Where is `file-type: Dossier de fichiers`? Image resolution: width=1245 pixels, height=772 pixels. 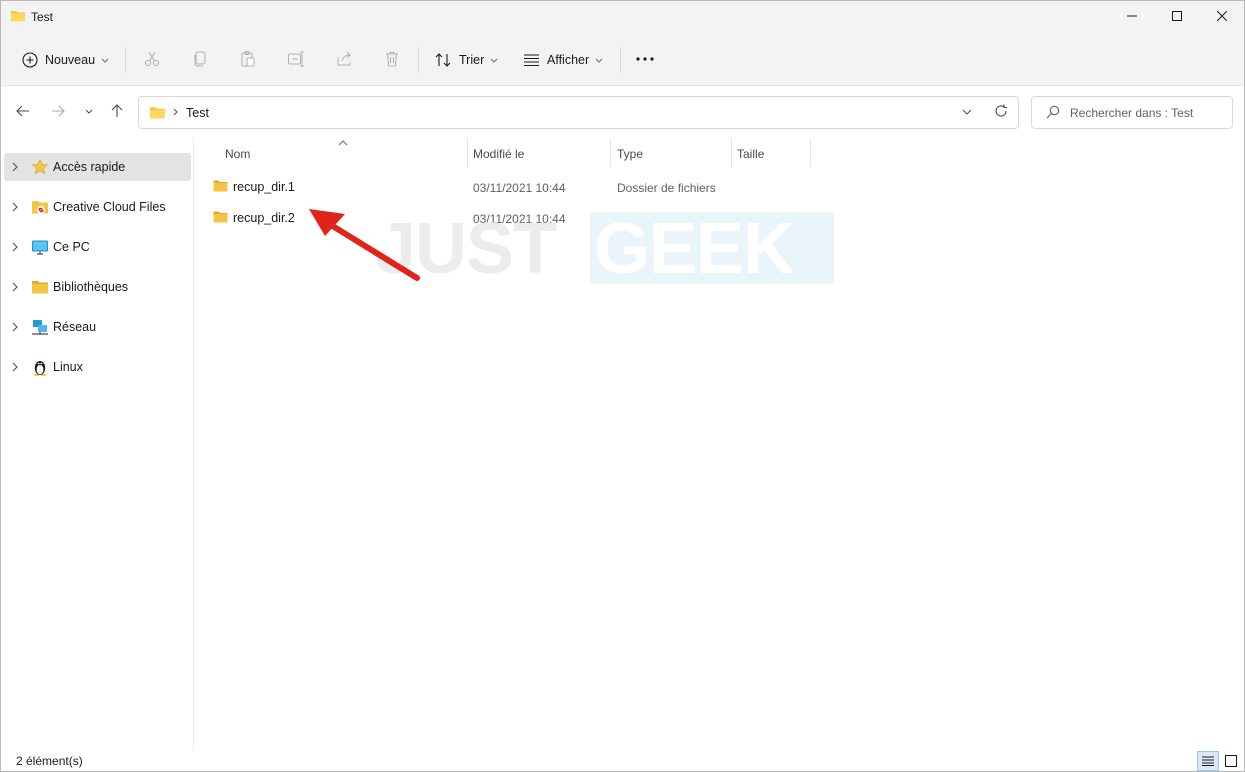
file-type: Dossier de fichiers is located at coordinates (666, 188).